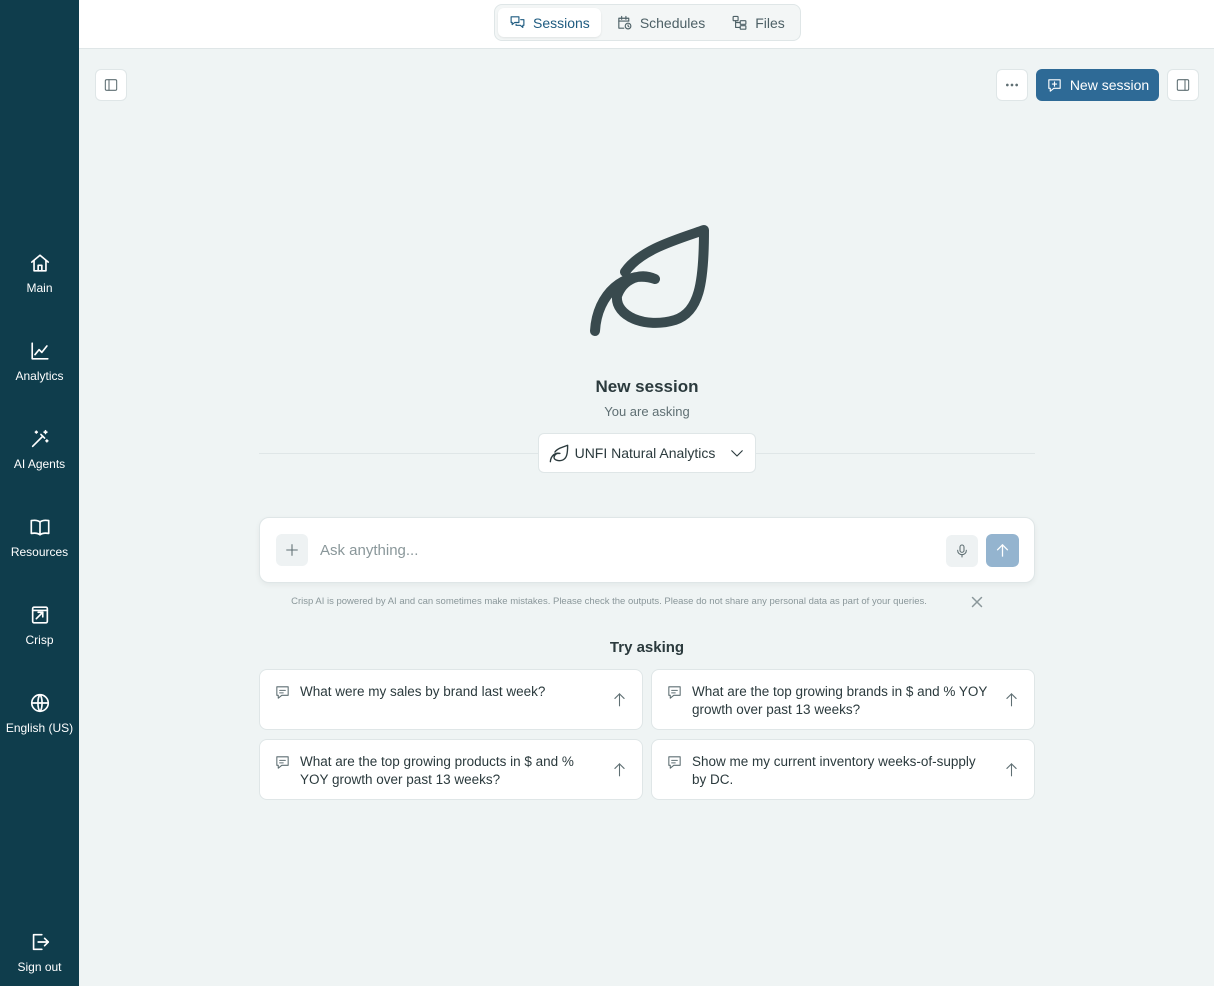 The image size is (1214, 986). I want to click on try-asking-heading: Try asking, so click(647, 647).